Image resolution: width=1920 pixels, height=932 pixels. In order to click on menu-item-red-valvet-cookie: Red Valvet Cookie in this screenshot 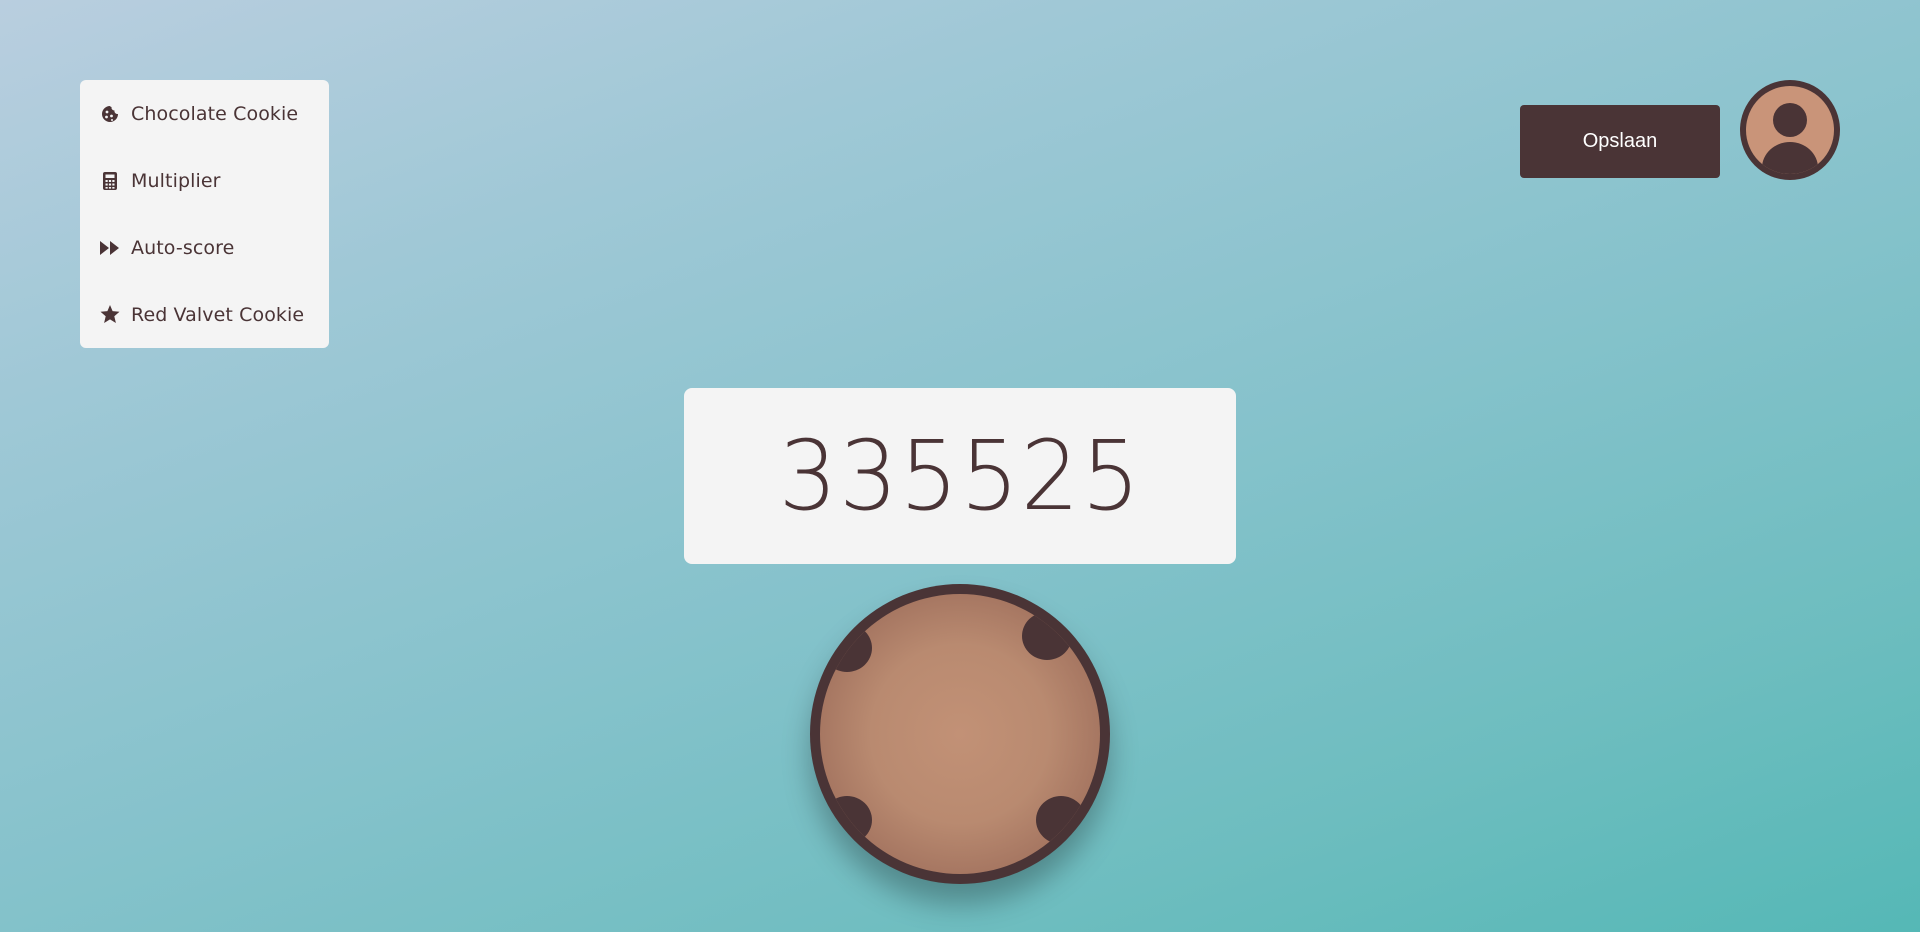, I will do `click(204, 314)`.